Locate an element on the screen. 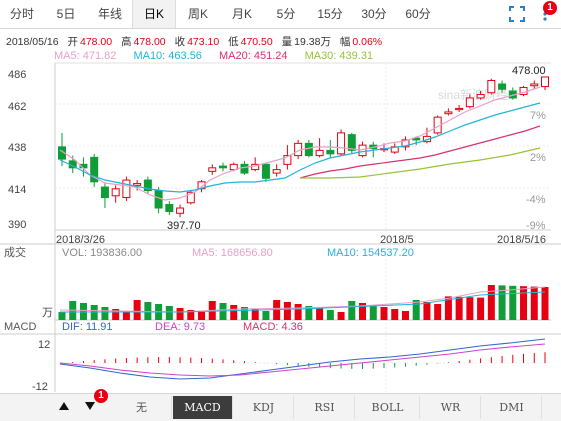 The width and height of the screenshot is (561, 421). tab-none: 无 is located at coordinates (142, 407).